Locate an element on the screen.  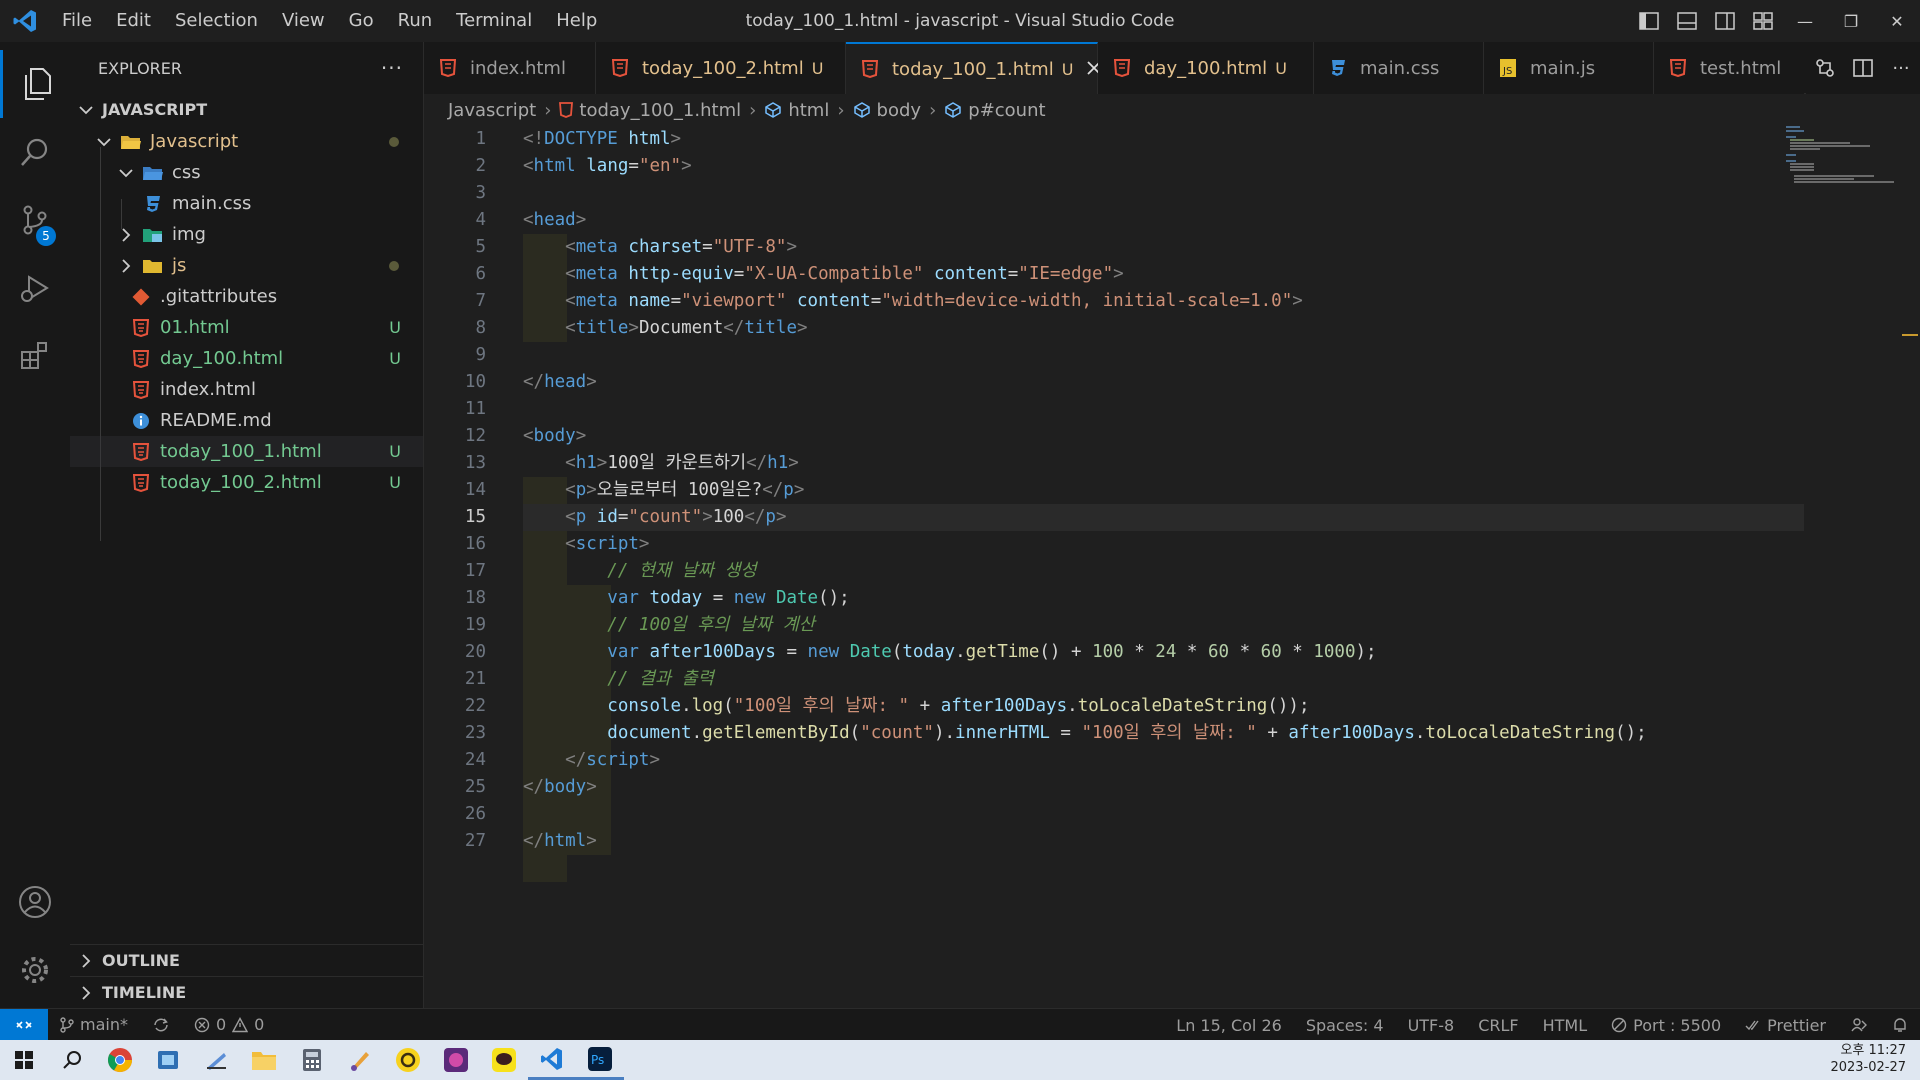
paint-icon is located at coordinates (360, 1060).